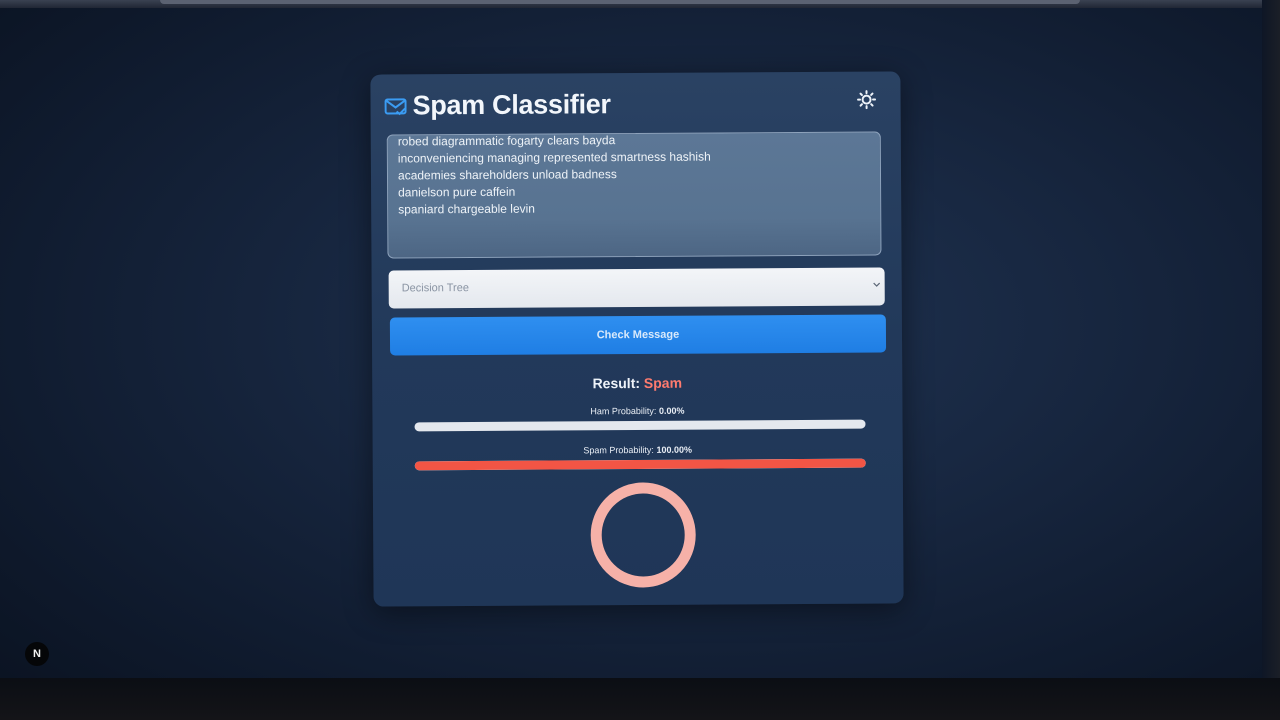 The height and width of the screenshot is (720, 1280). I want to click on mail-check-icon, so click(395, 106).